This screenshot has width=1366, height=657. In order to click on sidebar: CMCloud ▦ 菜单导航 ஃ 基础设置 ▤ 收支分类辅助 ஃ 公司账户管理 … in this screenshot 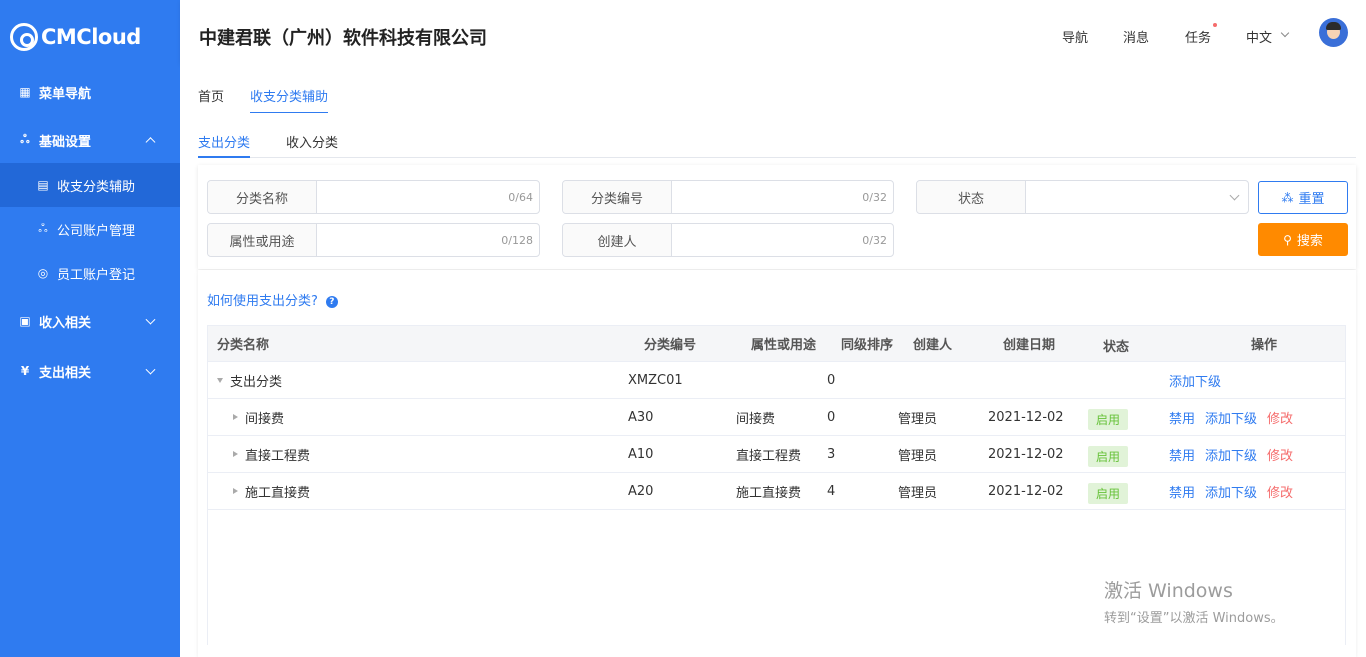, I will do `click(90, 328)`.